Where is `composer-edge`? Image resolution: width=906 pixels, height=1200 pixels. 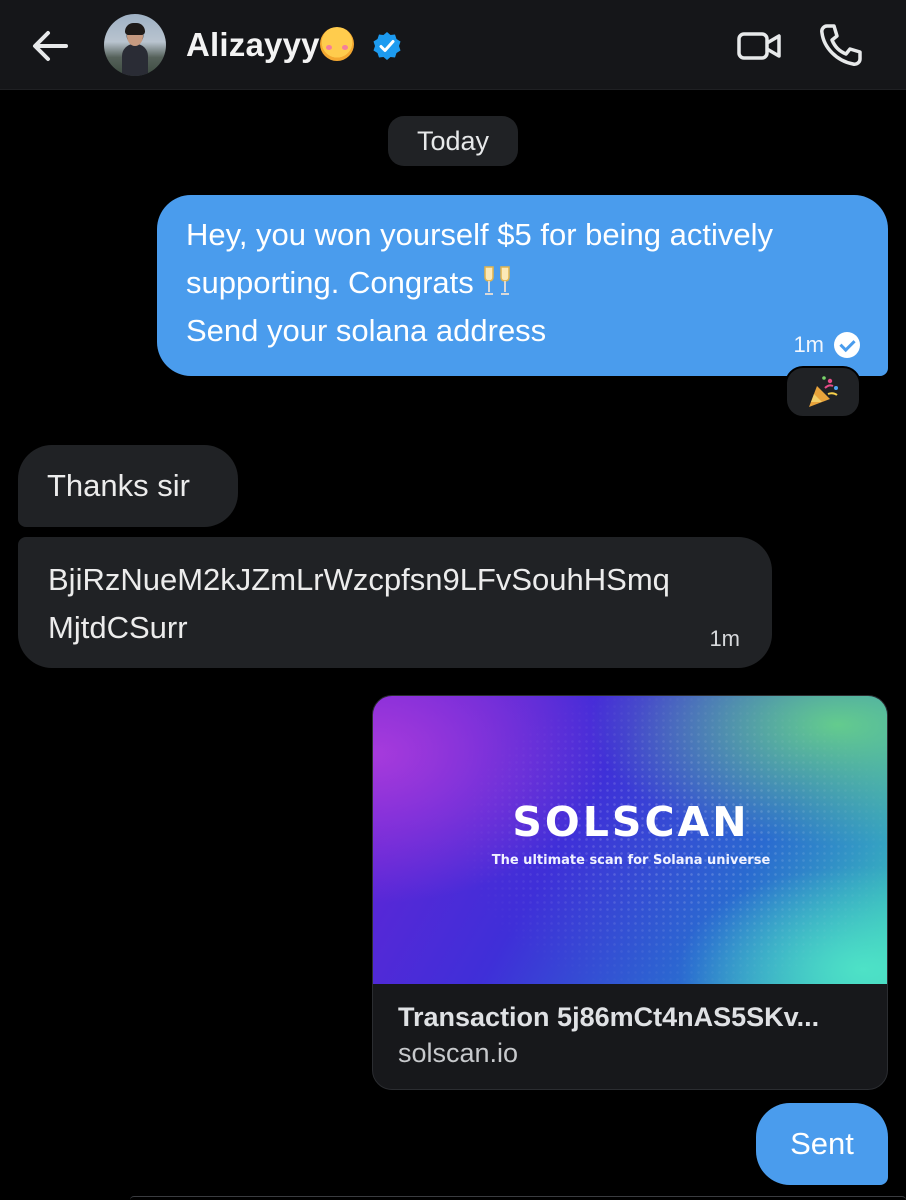 composer-edge is located at coordinates (518, 1198).